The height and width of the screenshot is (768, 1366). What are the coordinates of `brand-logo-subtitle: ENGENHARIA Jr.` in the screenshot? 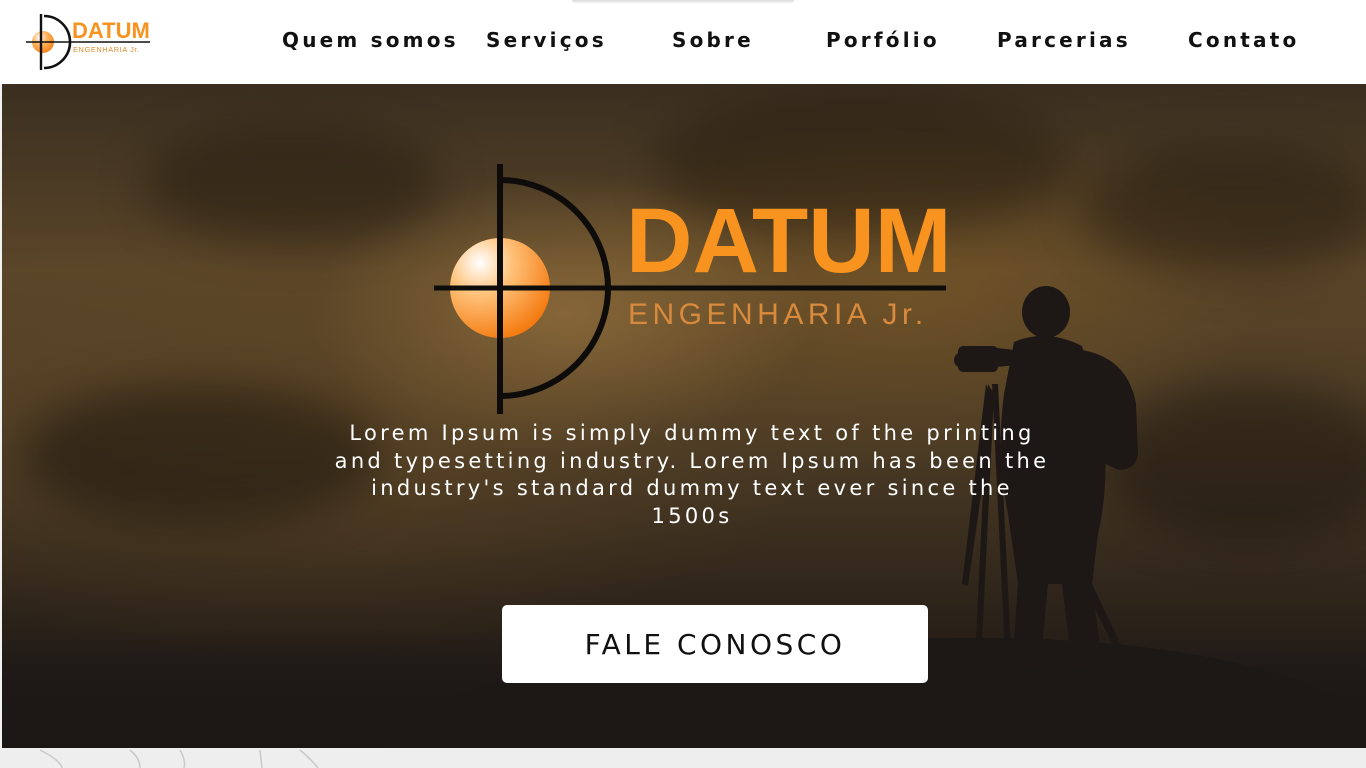 It's located at (106, 49).